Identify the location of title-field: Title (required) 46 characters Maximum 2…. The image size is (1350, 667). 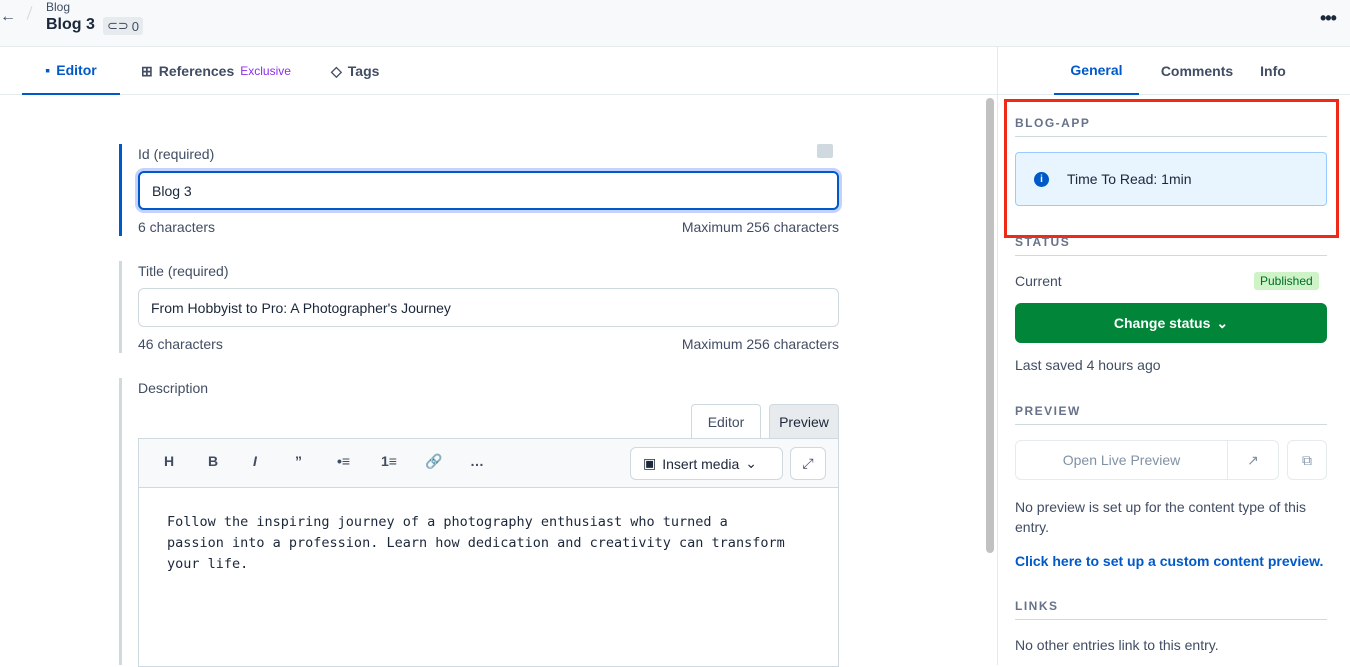
(479, 307).